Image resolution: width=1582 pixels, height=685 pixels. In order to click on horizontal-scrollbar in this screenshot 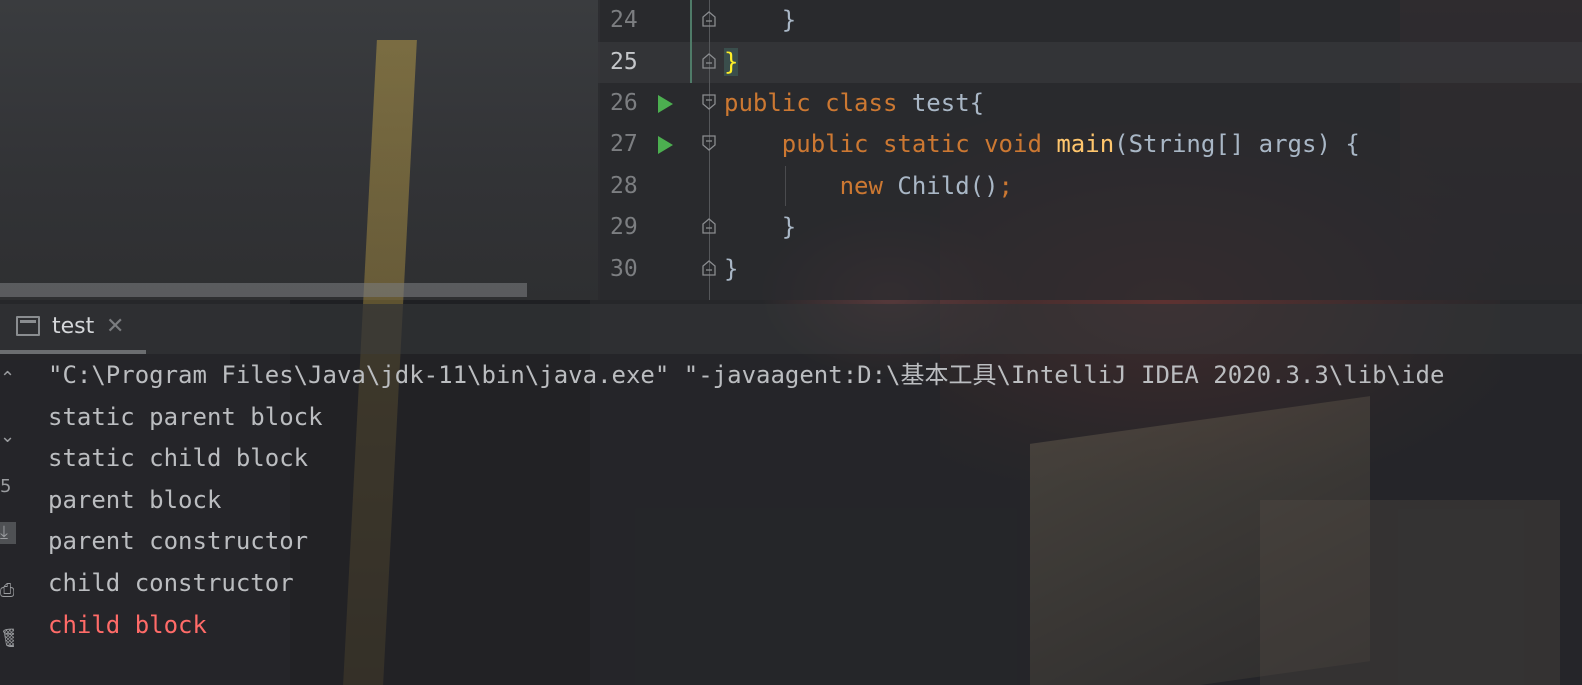, I will do `click(263, 290)`.